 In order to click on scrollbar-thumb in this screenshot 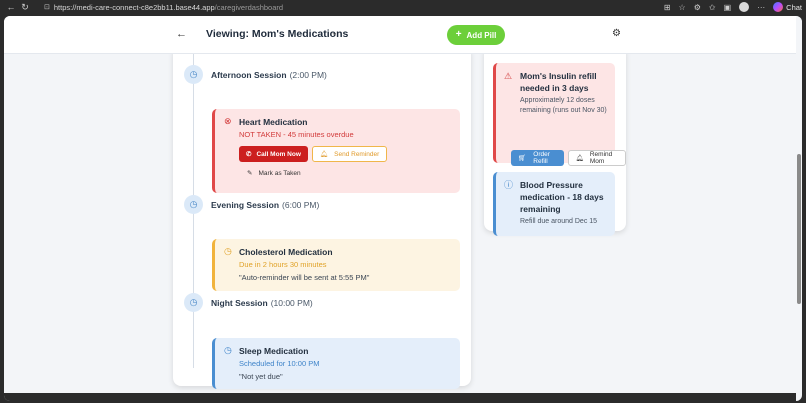, I will do `click(799, 229)`.